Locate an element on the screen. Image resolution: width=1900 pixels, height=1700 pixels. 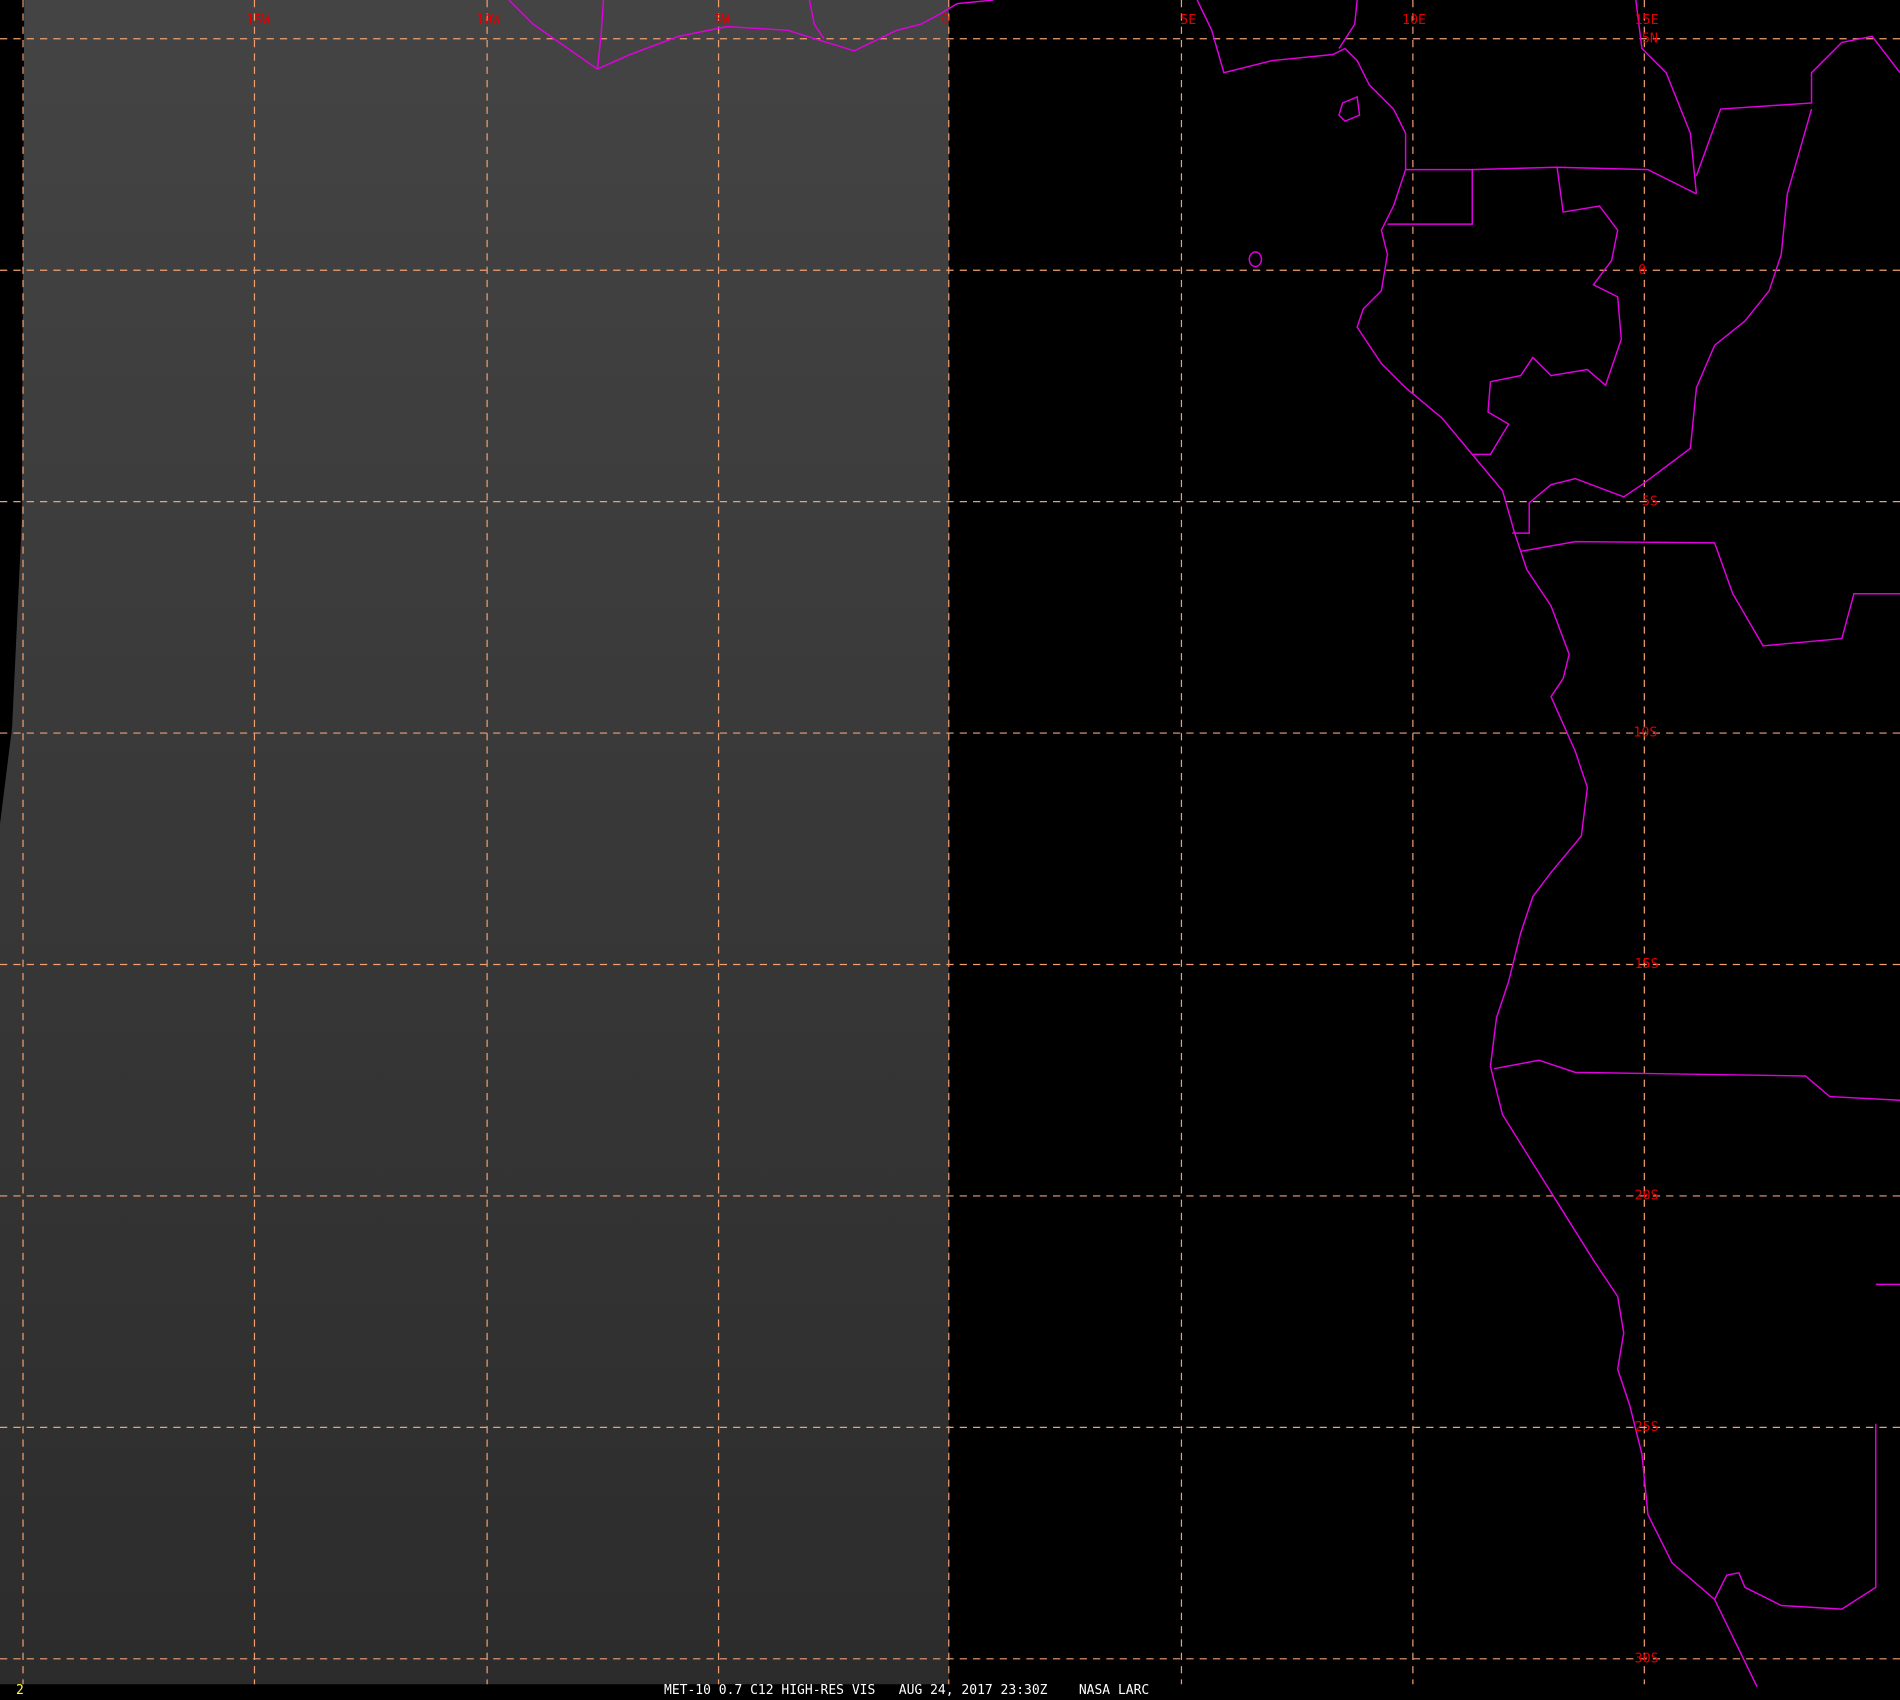
lat-label: 5N is located at coordinates (1650, 38).